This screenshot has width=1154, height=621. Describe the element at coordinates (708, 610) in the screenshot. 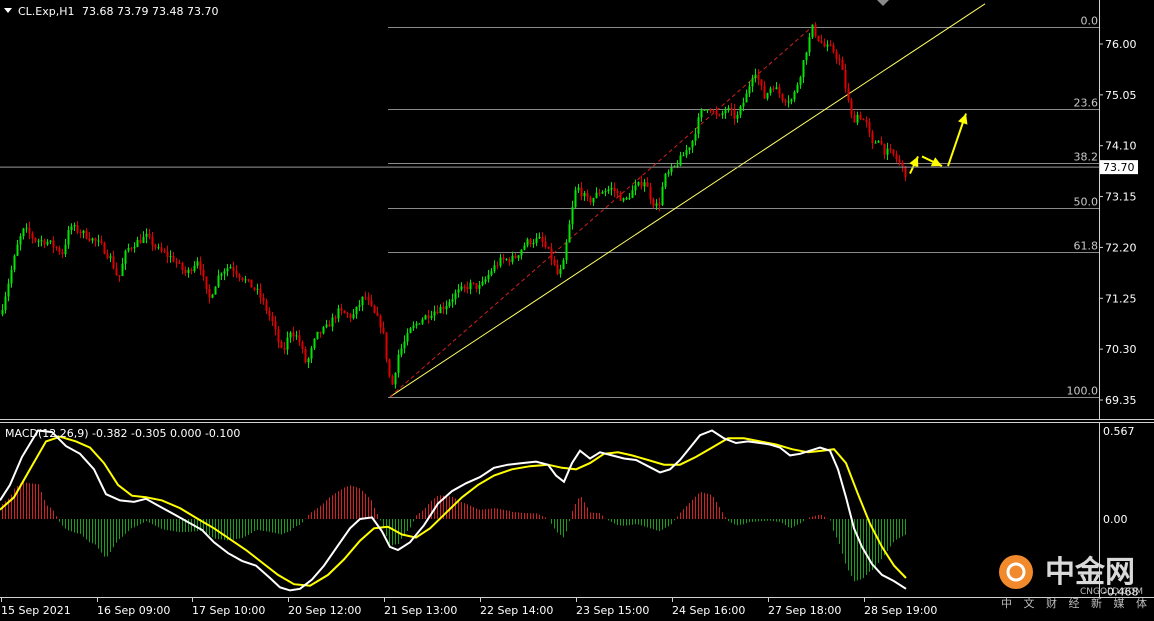

I see `time-tick-label: 24 Sep 16:00` at that location.